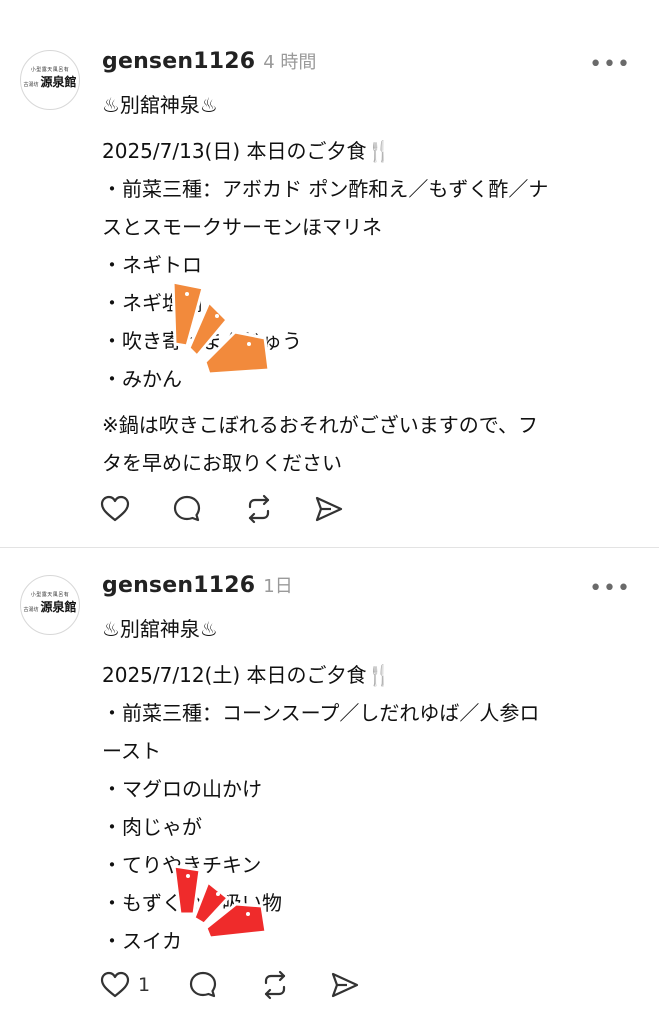  What do you see at coordinates (321, 713) in the screenshot?
I see `post-text-line: ・前菜三種：コーンスープ／しだれゆば／人参ロ` at bounding box center [321, 713].